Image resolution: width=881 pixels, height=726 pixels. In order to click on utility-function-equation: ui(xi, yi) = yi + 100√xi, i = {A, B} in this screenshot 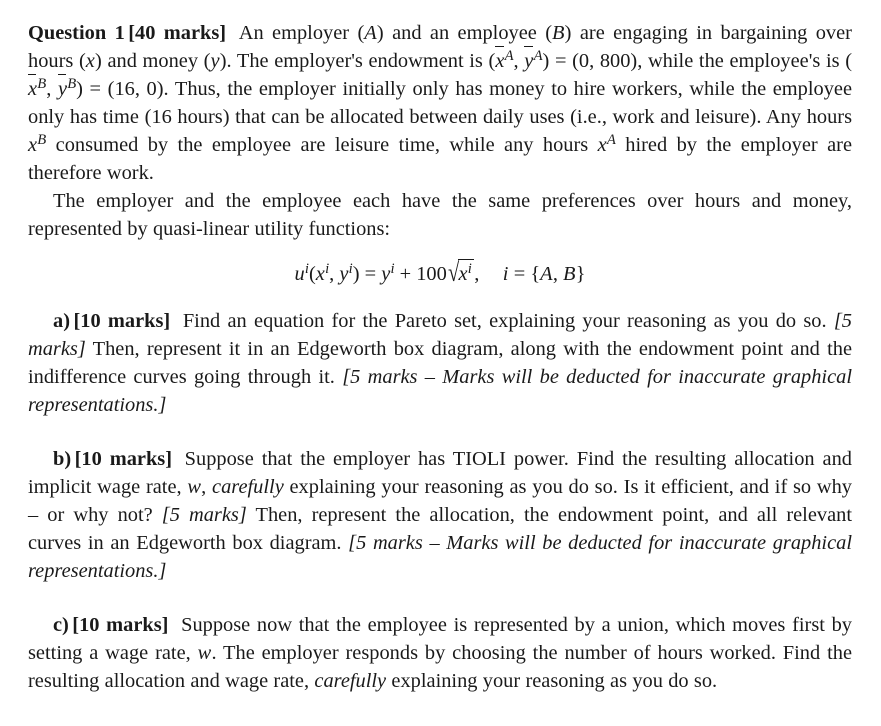, I will do `click(440, 274)`.